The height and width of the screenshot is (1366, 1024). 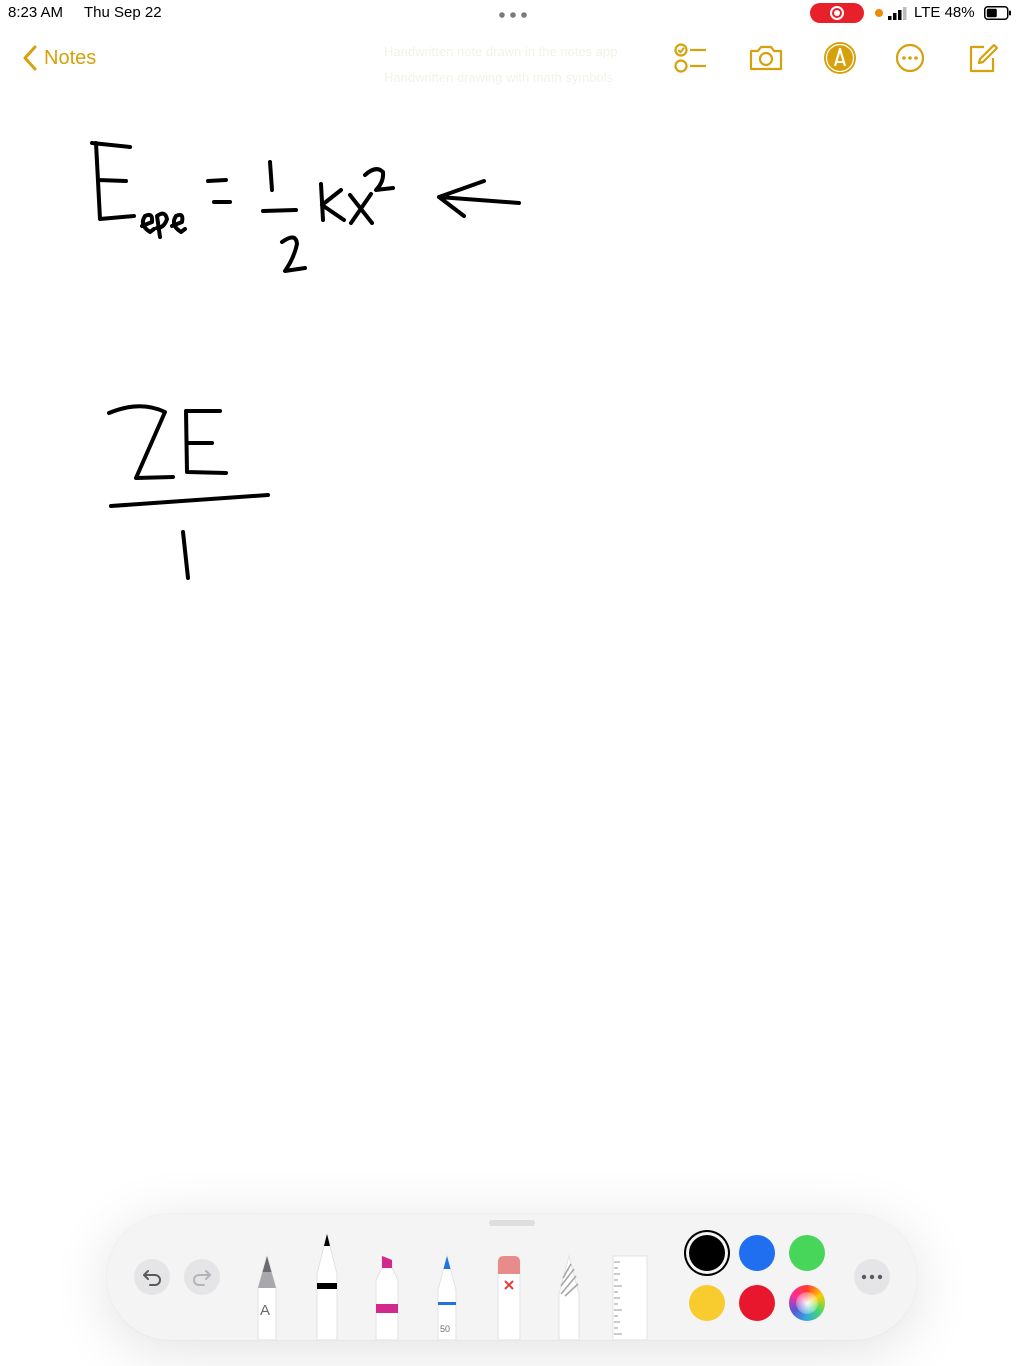 I want to click on eraser-icon, so click(x=509, y=1298).